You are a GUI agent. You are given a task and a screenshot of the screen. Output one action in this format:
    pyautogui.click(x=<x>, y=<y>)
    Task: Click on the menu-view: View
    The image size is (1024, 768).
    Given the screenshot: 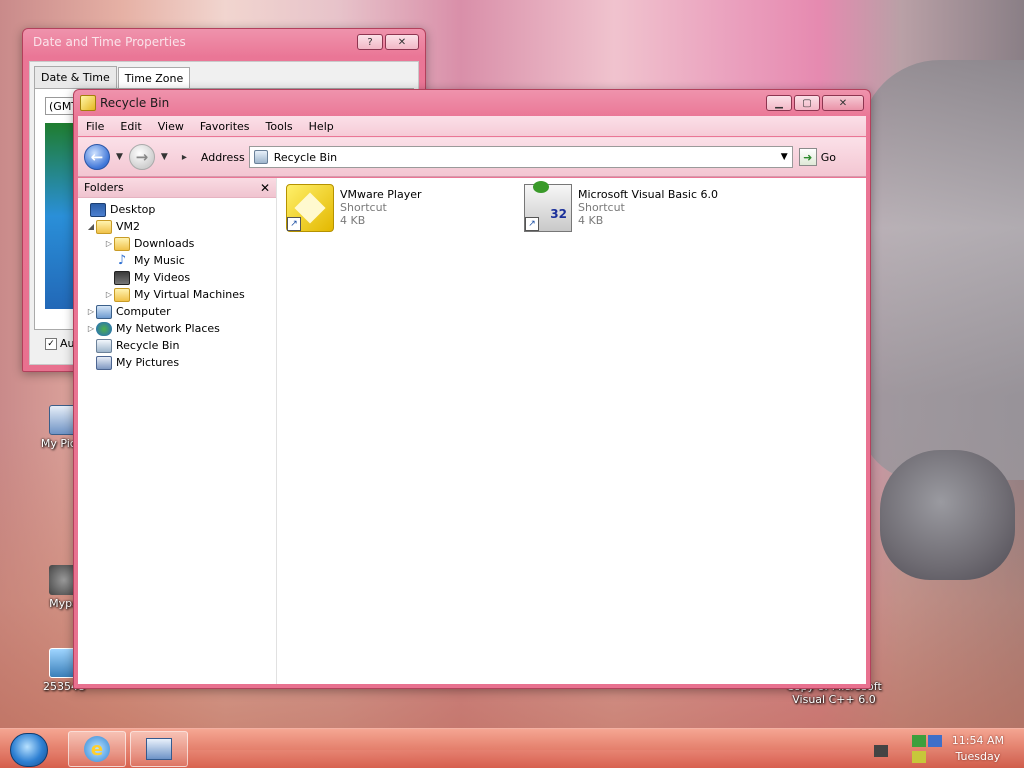 What is the action you would take?
    pyautogui.click(x=171, y=126)
    